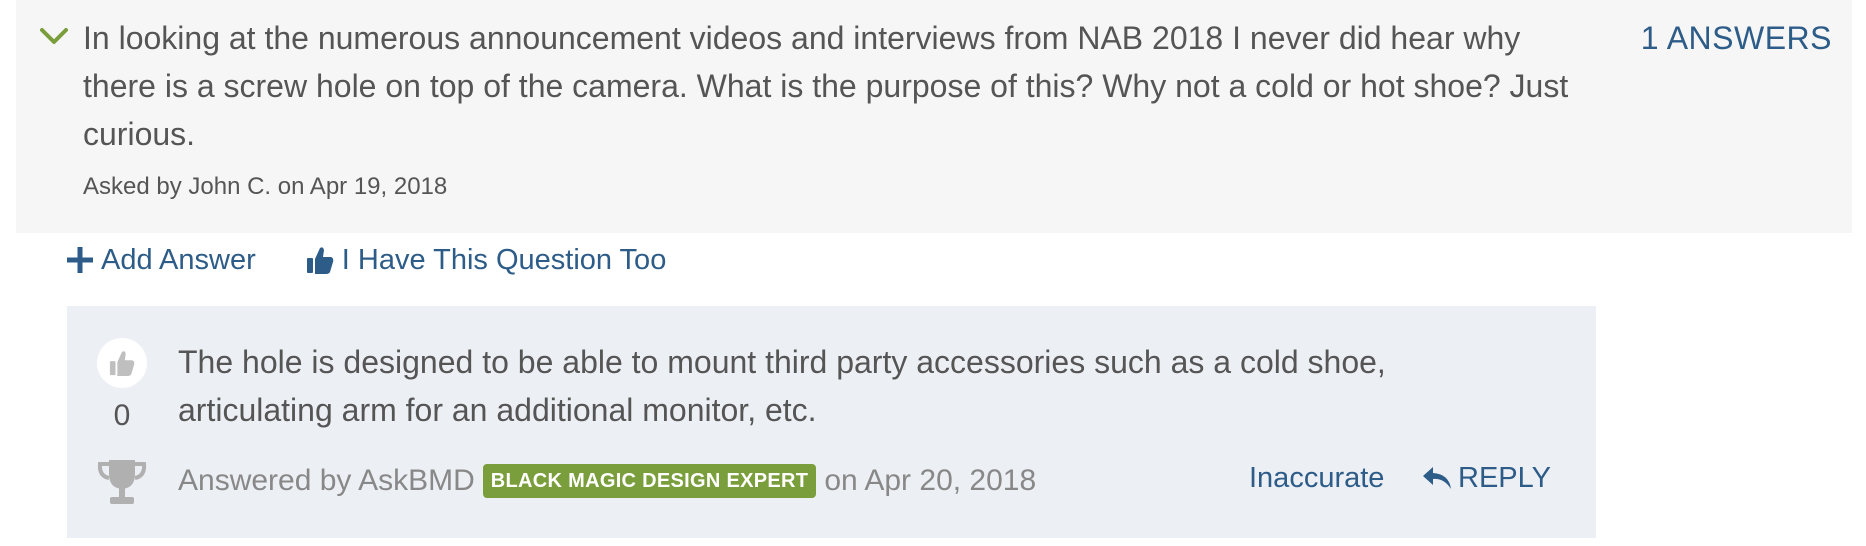 Image resolution: width=1866 pixels, height=546 pixels. I want to click on reply-arrow-icon, so click(1437, 478).